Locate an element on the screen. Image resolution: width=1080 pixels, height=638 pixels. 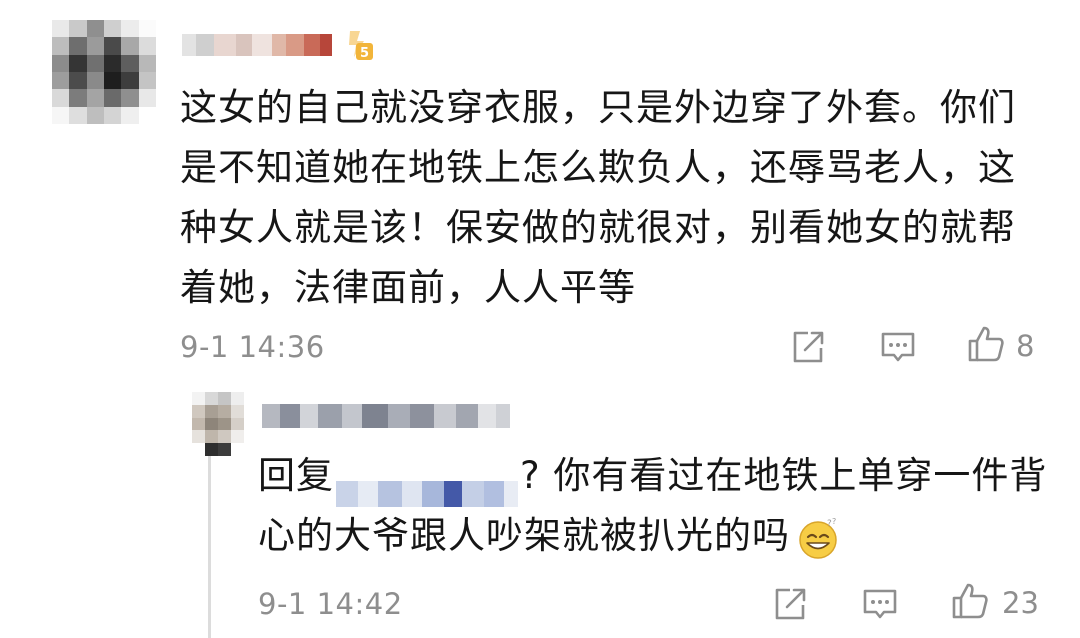
reply-comment-icon is located at coordinates (880, 604).